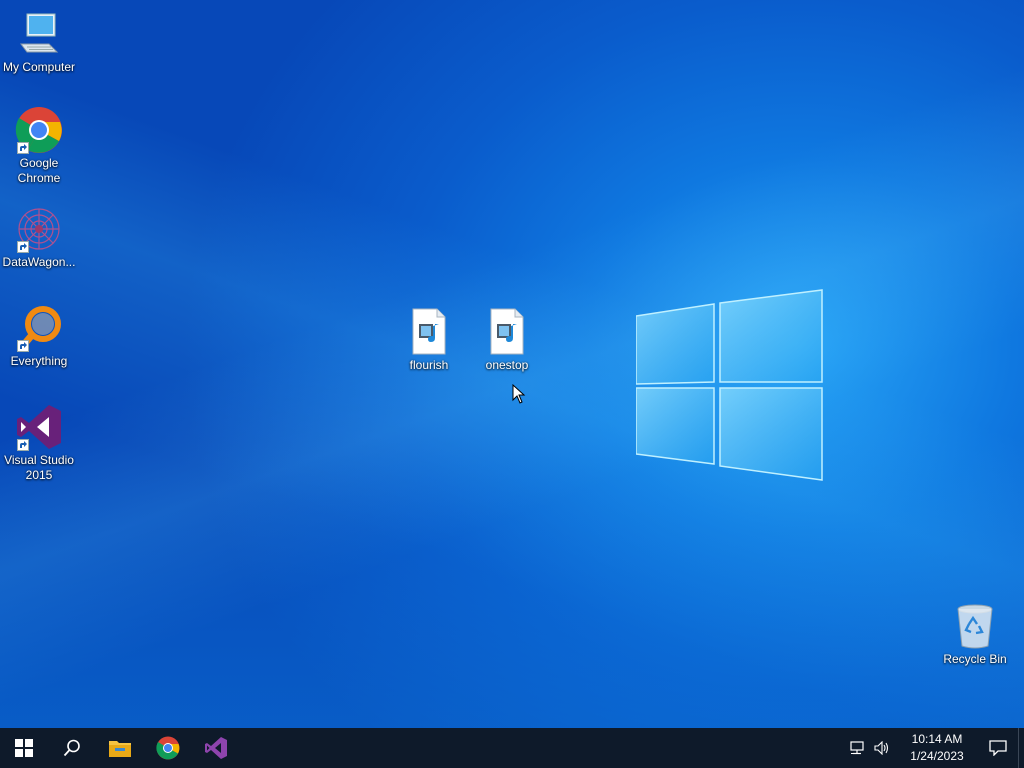 This screenshot has height=768, width=1024. I want to click on folder-icon, so click(120, 749).